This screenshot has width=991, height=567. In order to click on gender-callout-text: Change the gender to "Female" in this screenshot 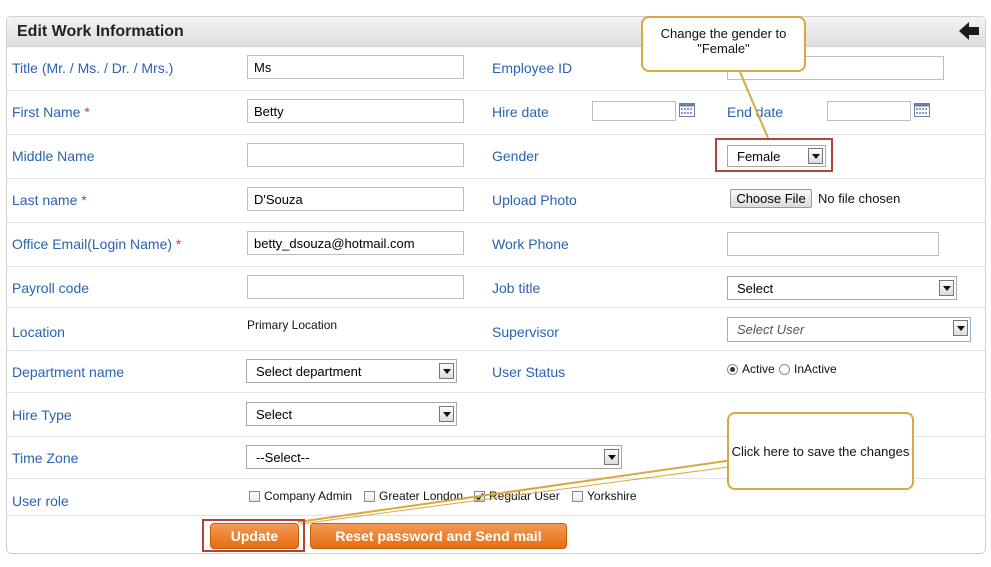, I will do `click(723, 41)`.